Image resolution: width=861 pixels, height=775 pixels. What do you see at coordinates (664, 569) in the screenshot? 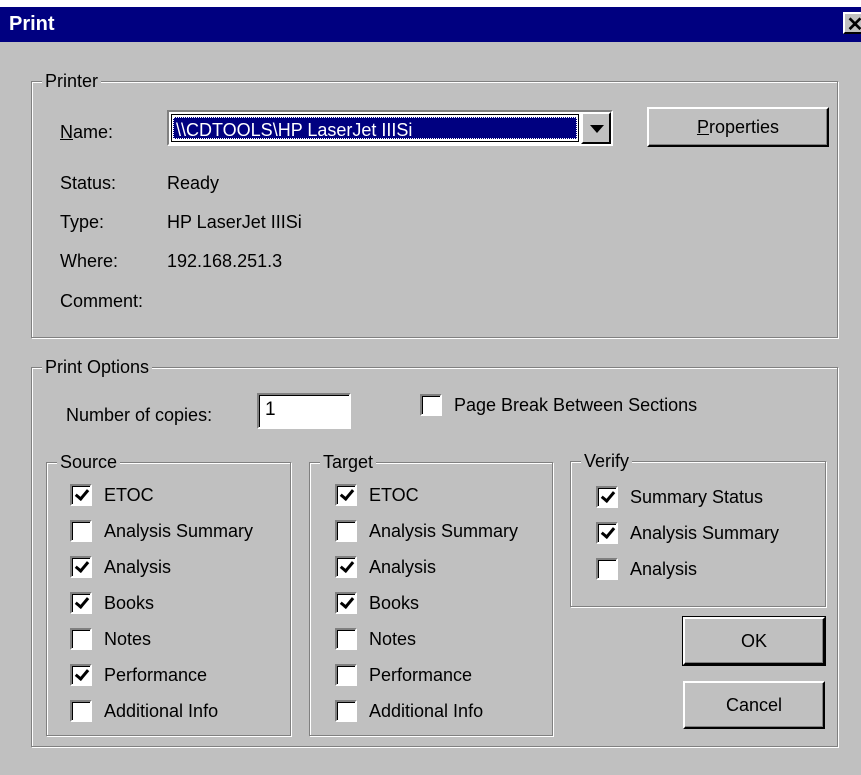
I see `verify-label-2: Analysis` at bounding box center [664, 569].